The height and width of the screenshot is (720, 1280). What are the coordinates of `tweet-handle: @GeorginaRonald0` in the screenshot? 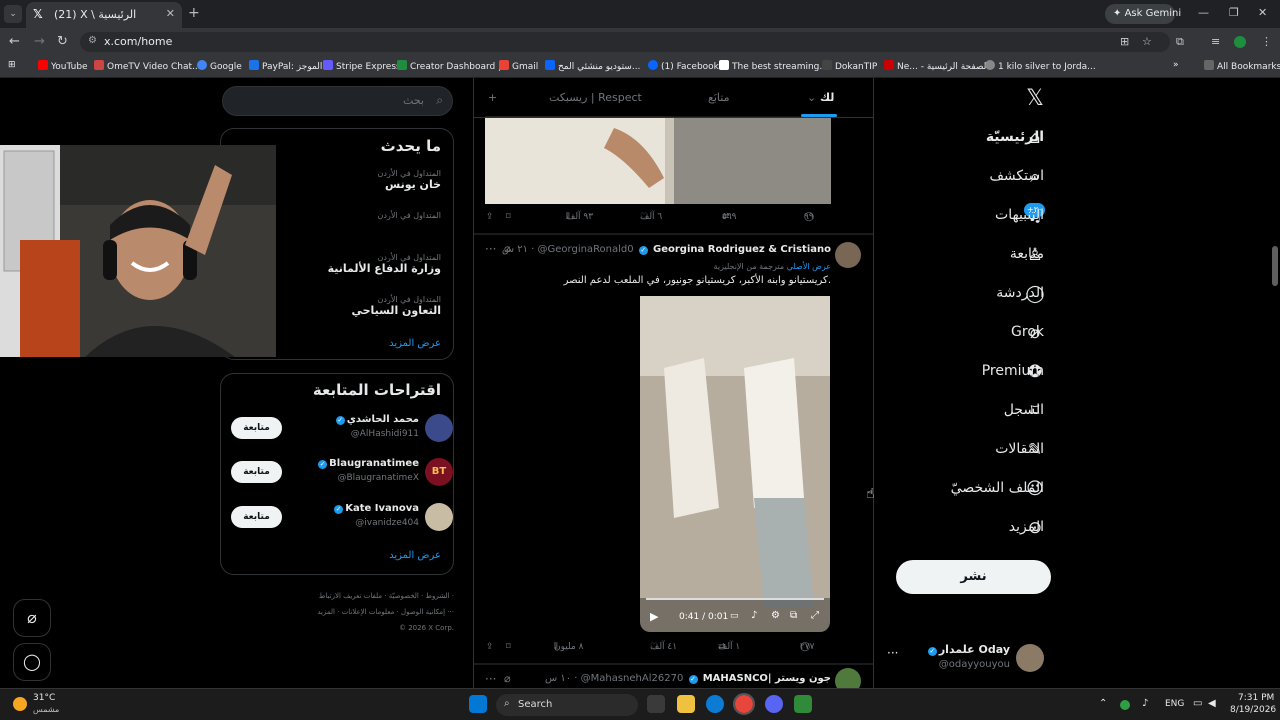 It's located at (586, 249).